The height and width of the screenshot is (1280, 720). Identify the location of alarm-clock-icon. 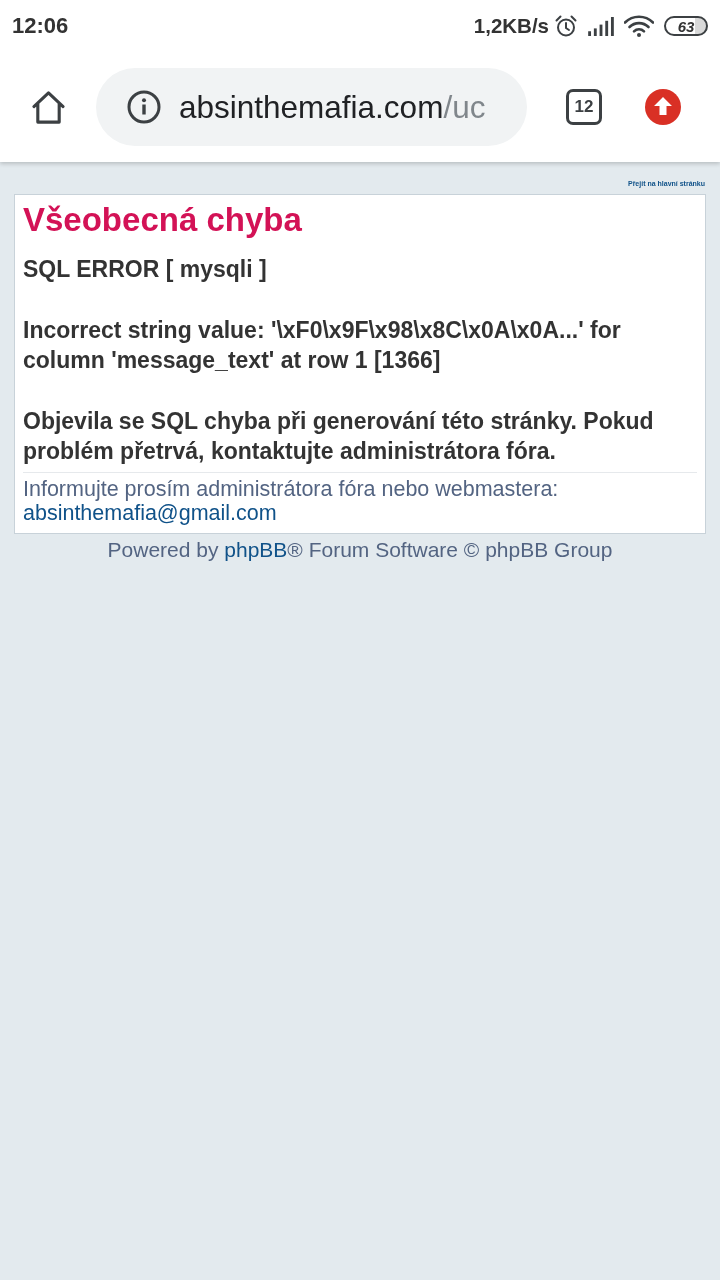
(566, 26).